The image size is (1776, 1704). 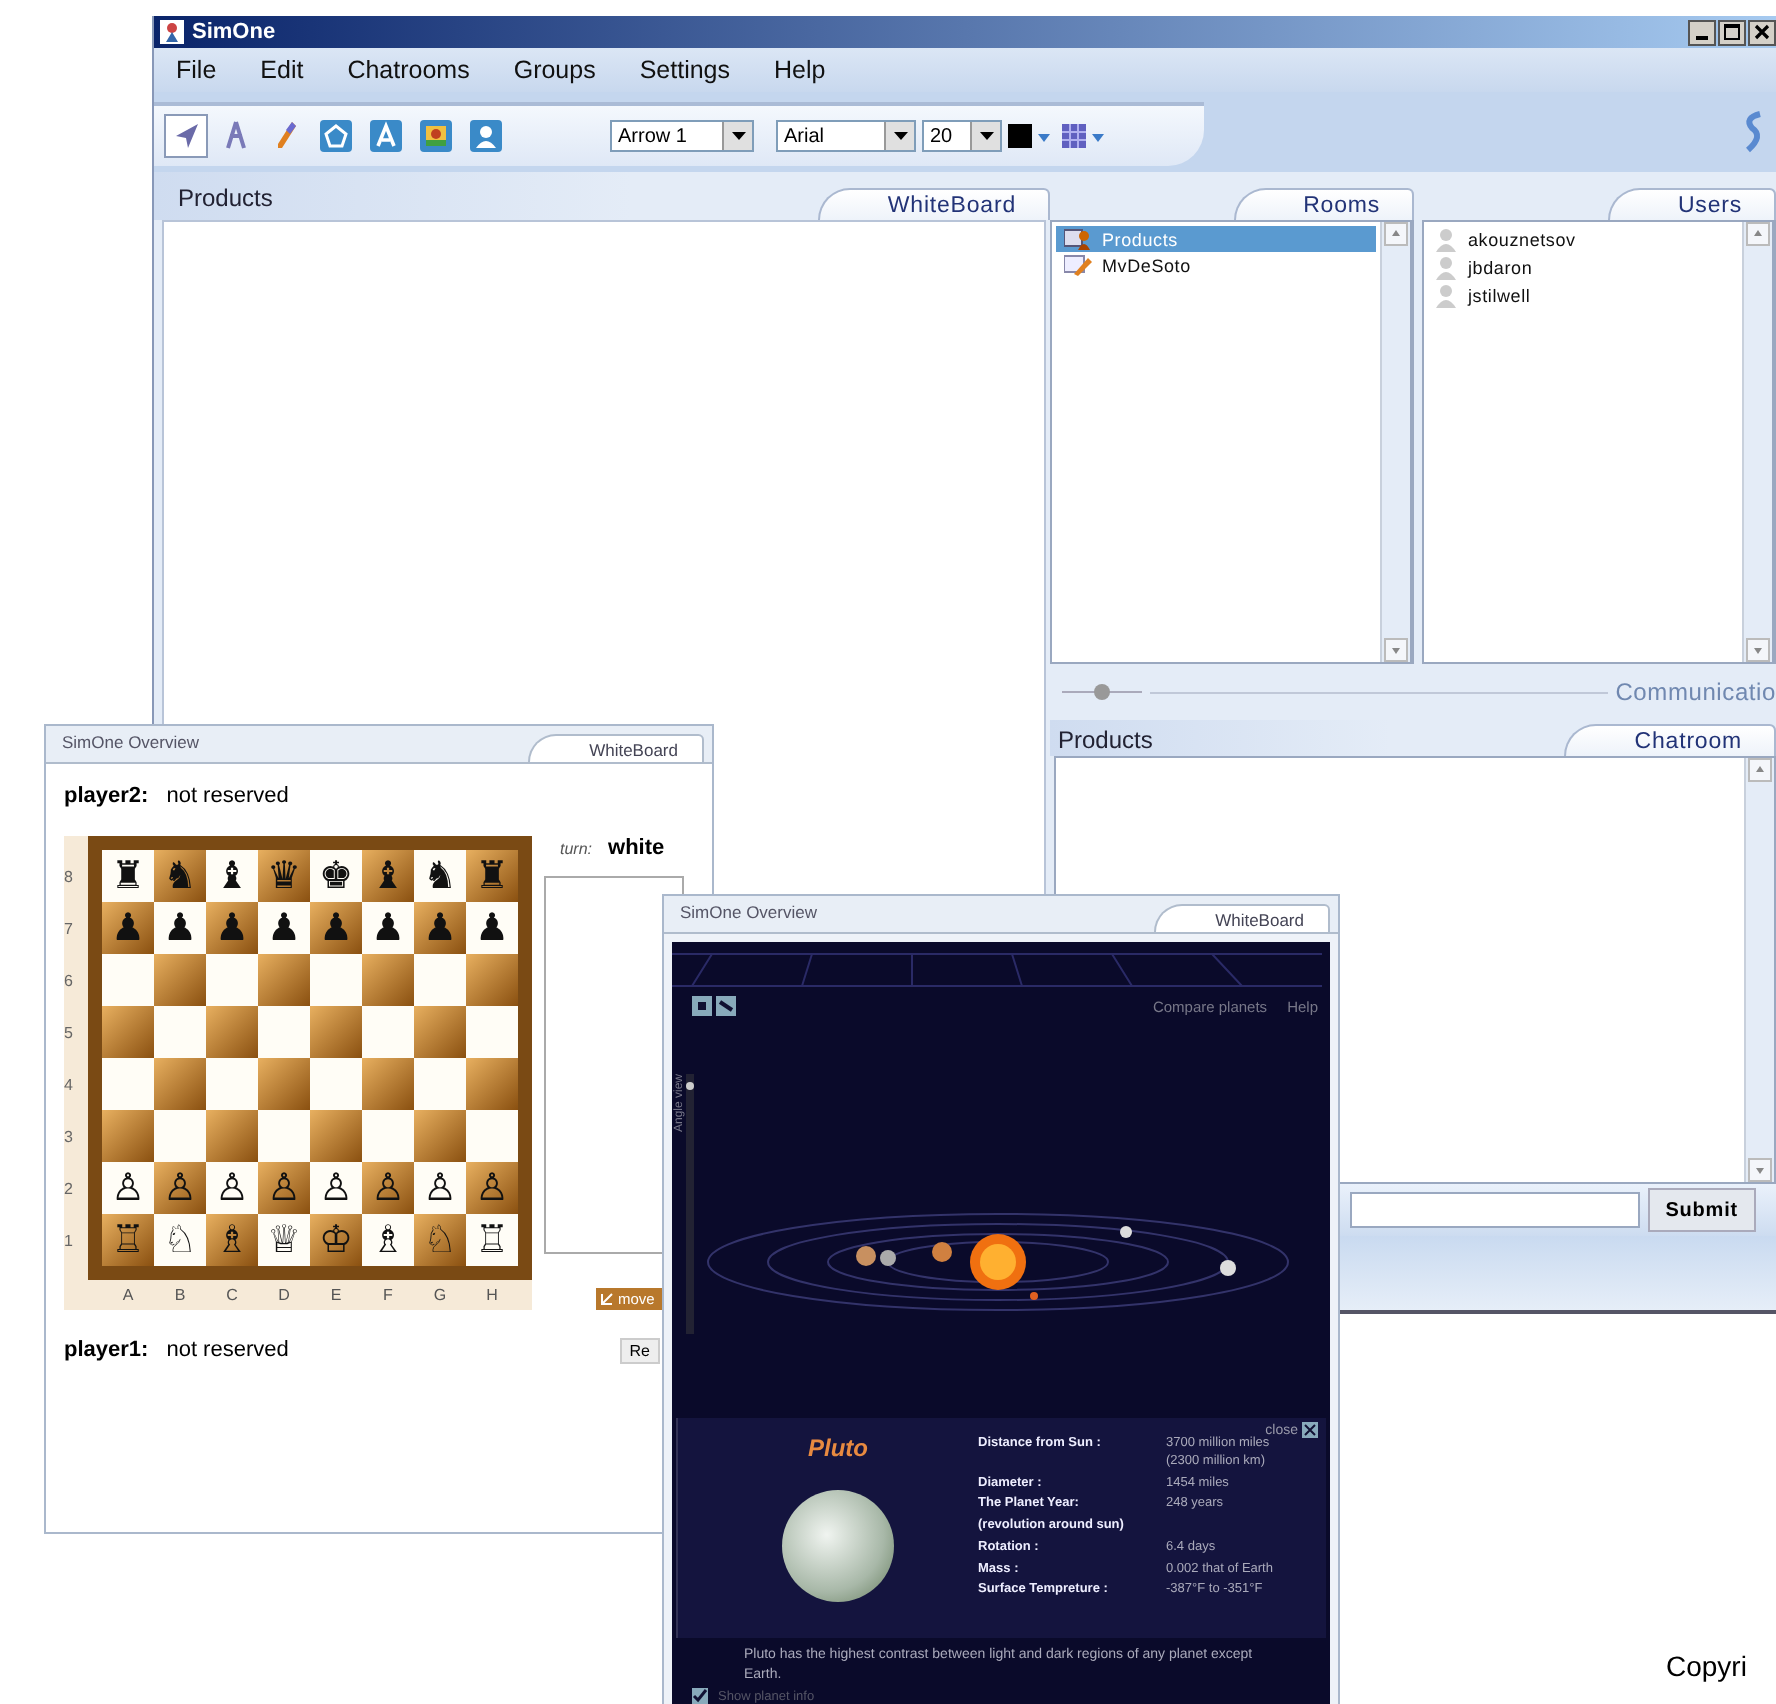 I want to click on file-label: F, so click(x=388, y=1294).